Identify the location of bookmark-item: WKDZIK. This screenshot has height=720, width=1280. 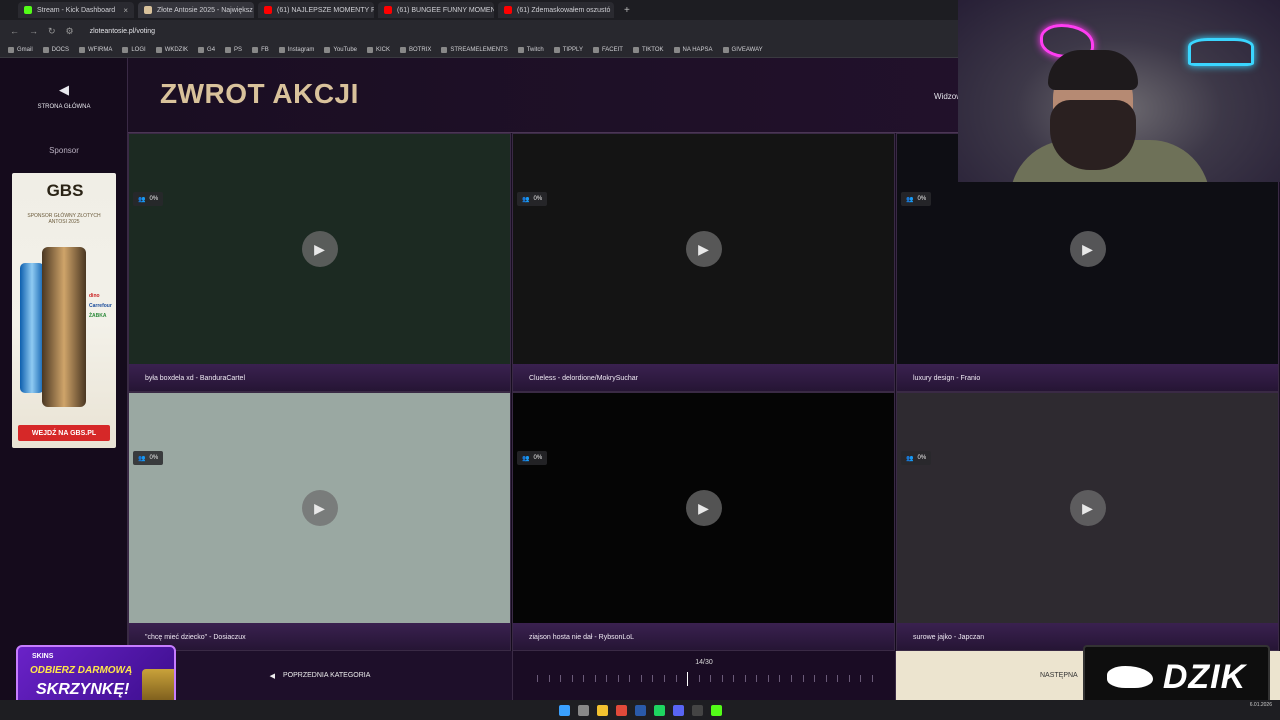
(172, 49).